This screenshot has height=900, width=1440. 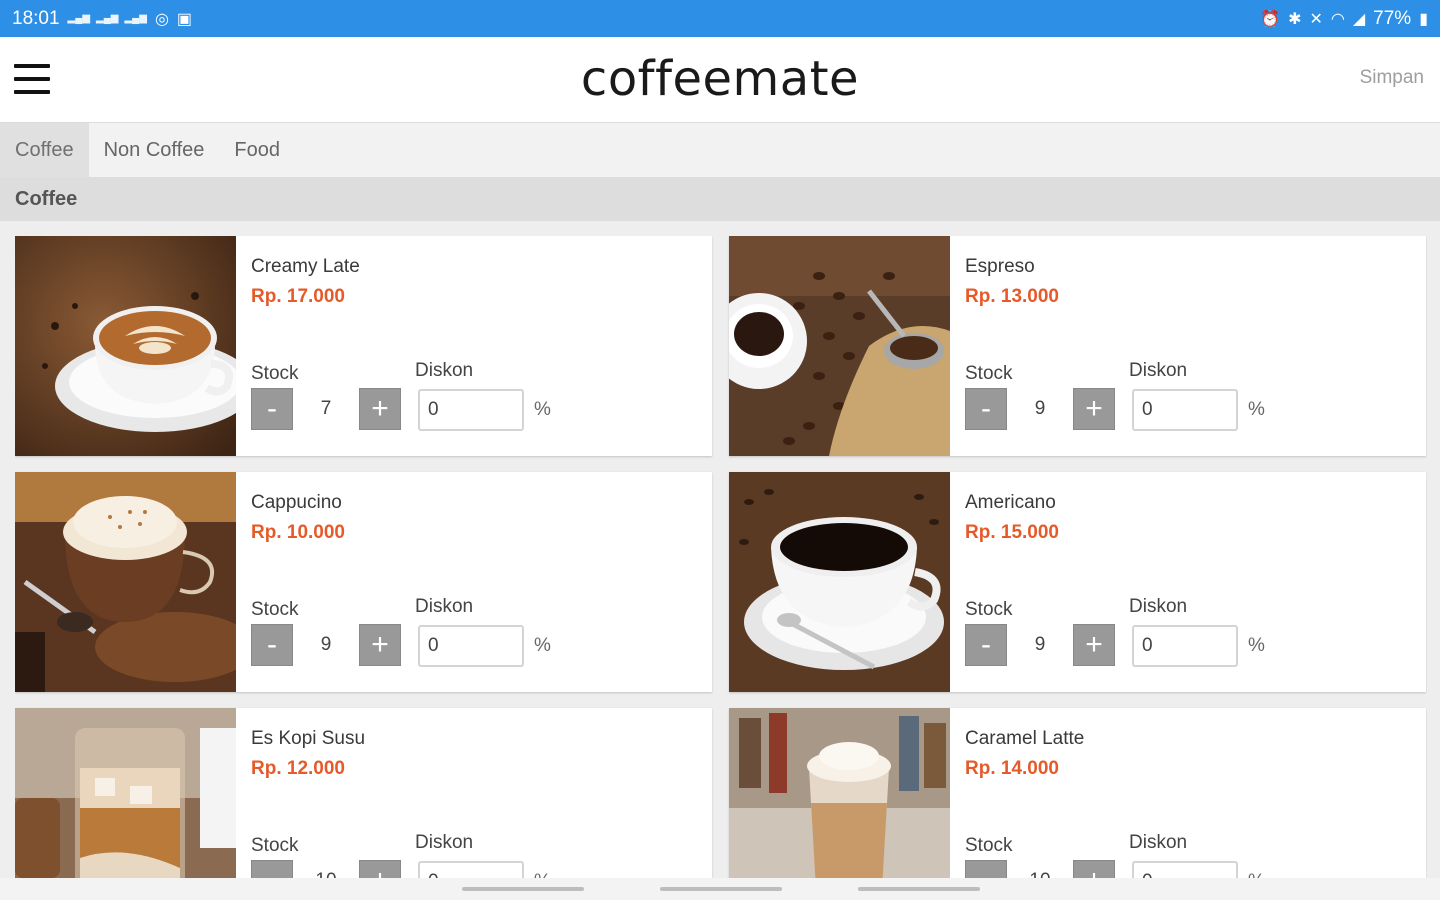 I want to click on product-price: Rp. 17.000, so click(x=298, y=296).